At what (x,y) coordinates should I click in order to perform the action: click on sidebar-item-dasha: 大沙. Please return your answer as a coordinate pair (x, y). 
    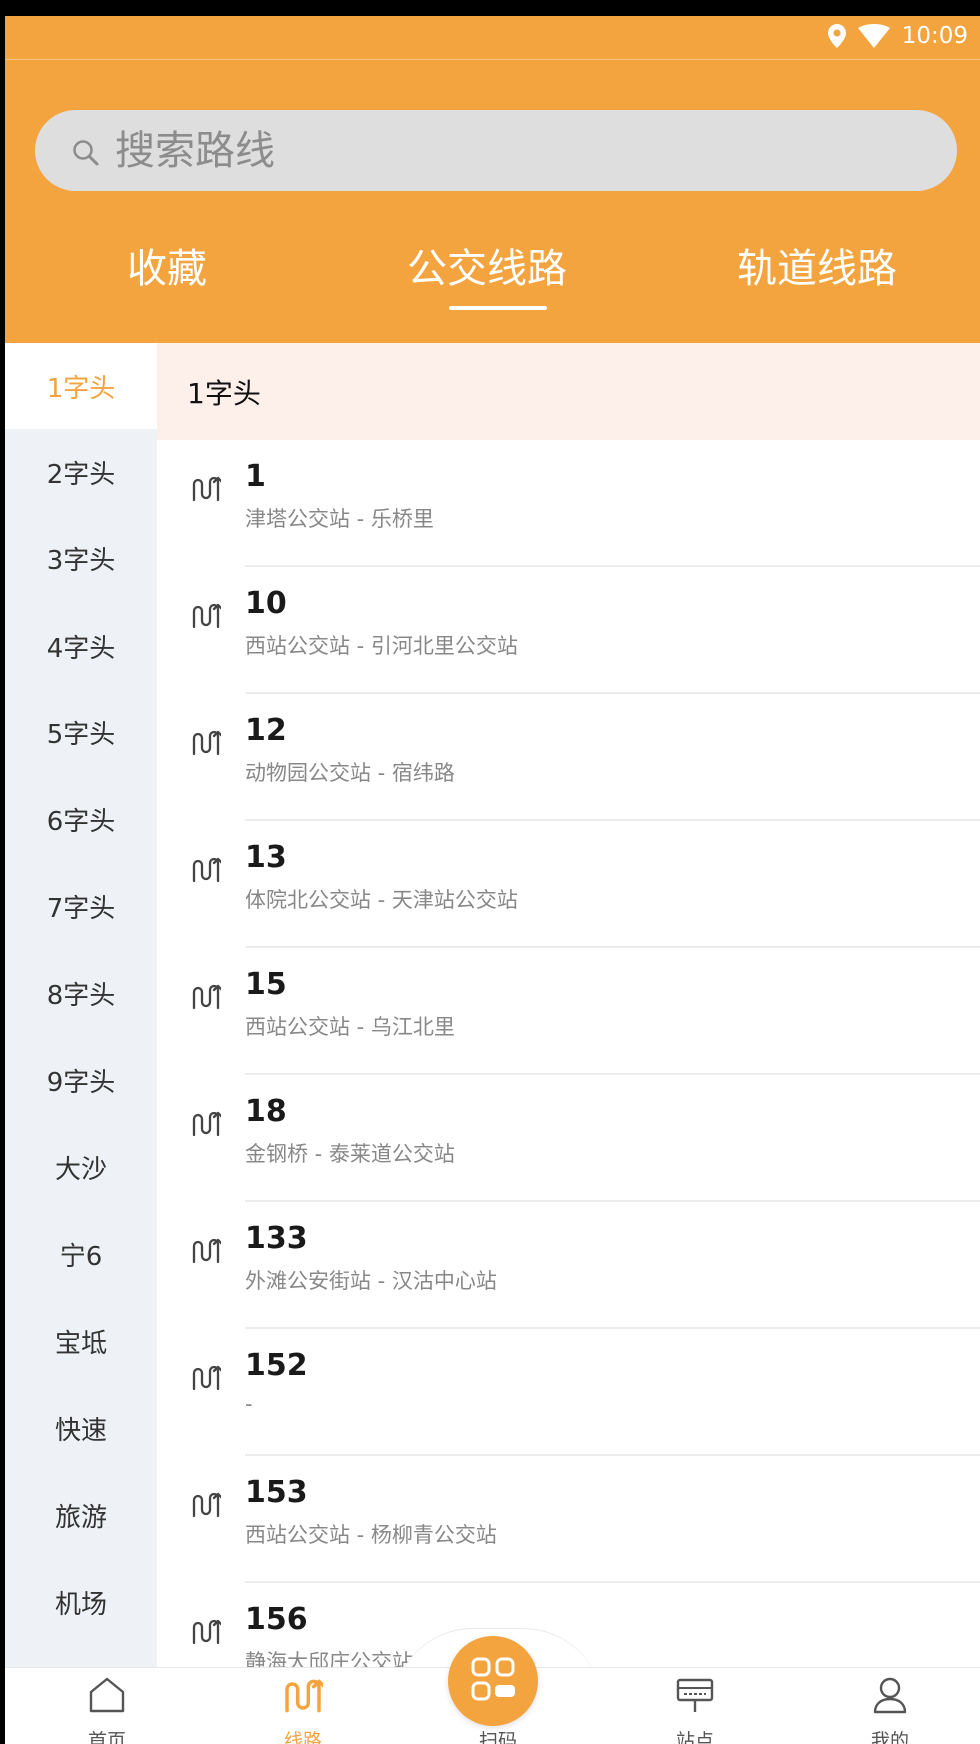
    Looking at the image, I should click on (81, 1167).